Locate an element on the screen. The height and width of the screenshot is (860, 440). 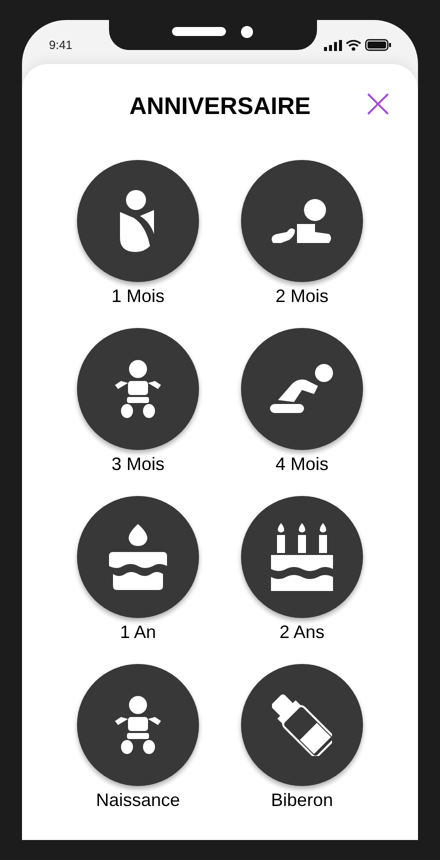
crouching-baby-icon is located at coordinates (302, 389).